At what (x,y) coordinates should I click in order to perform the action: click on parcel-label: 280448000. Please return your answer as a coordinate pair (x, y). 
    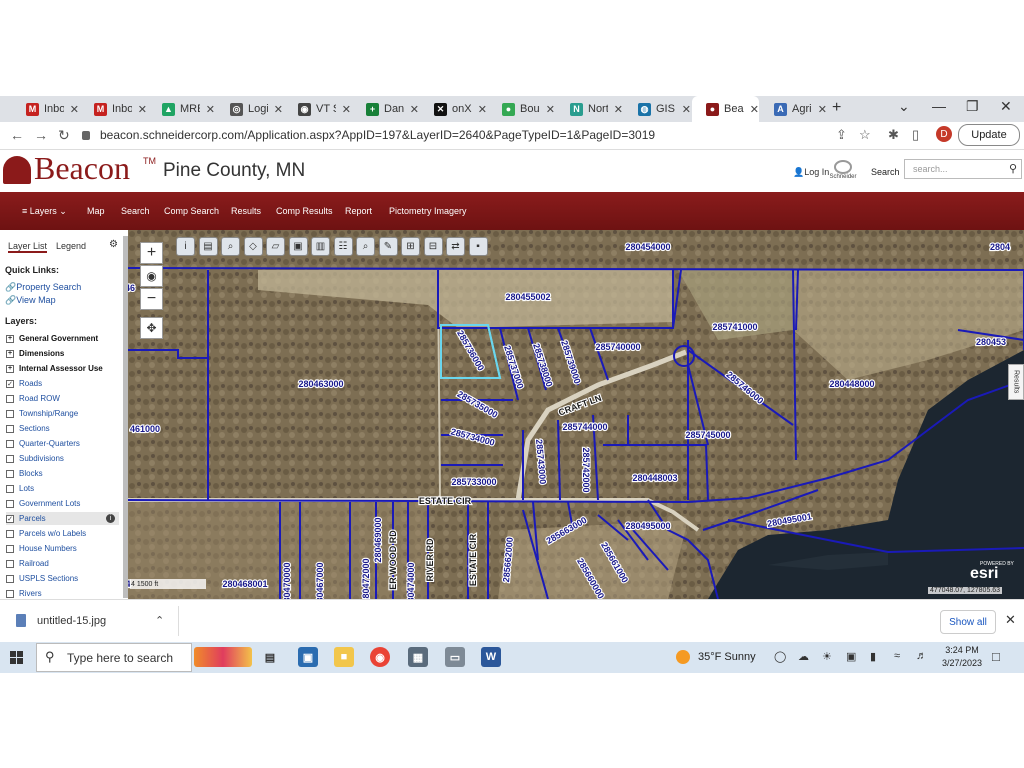
    Looking at the image, I should click on (851, 384).